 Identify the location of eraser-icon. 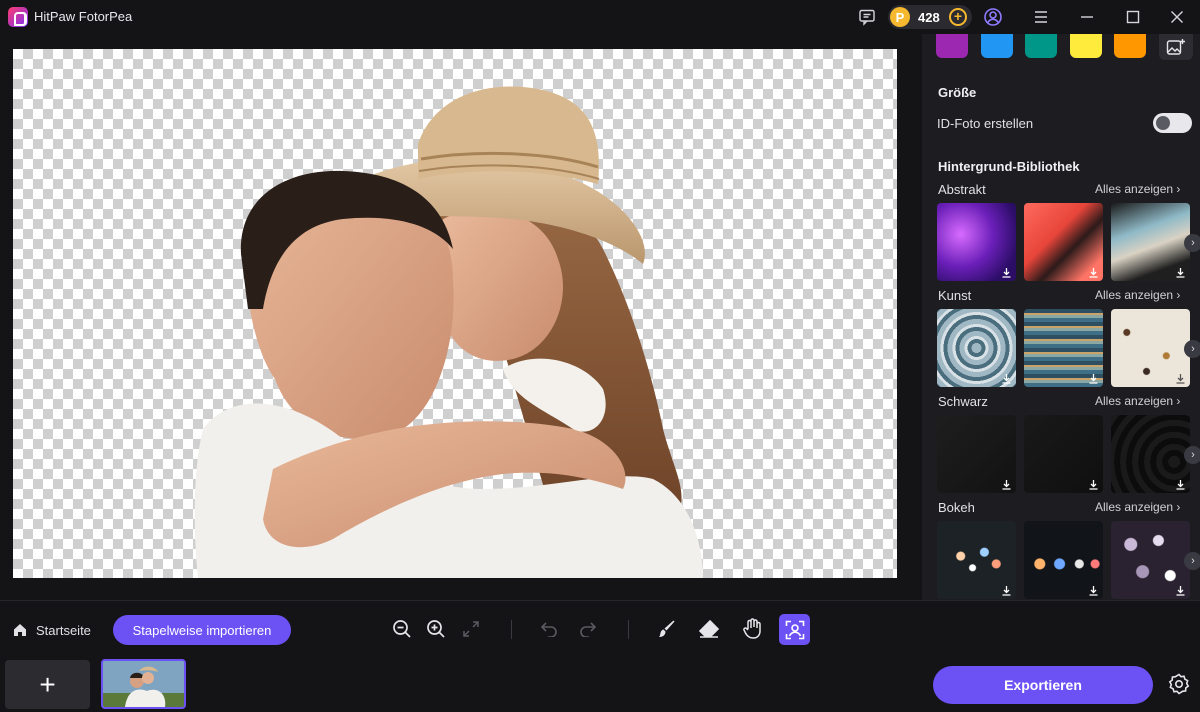
(709, 629).